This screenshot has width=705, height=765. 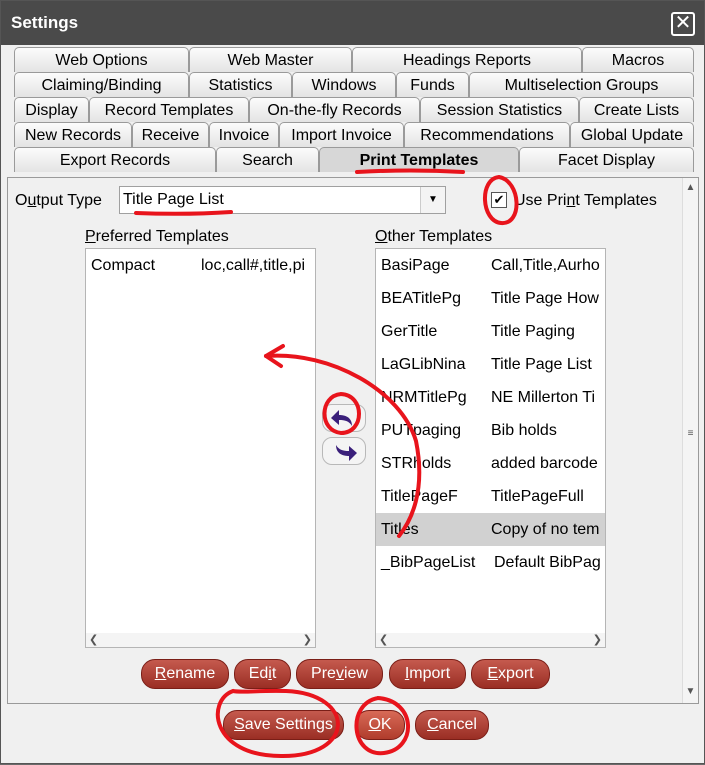 What do you see at coordinates (452, 725) in the screenshot?
I see `cancel-button: Cancel` at bounding box center [452, 725].